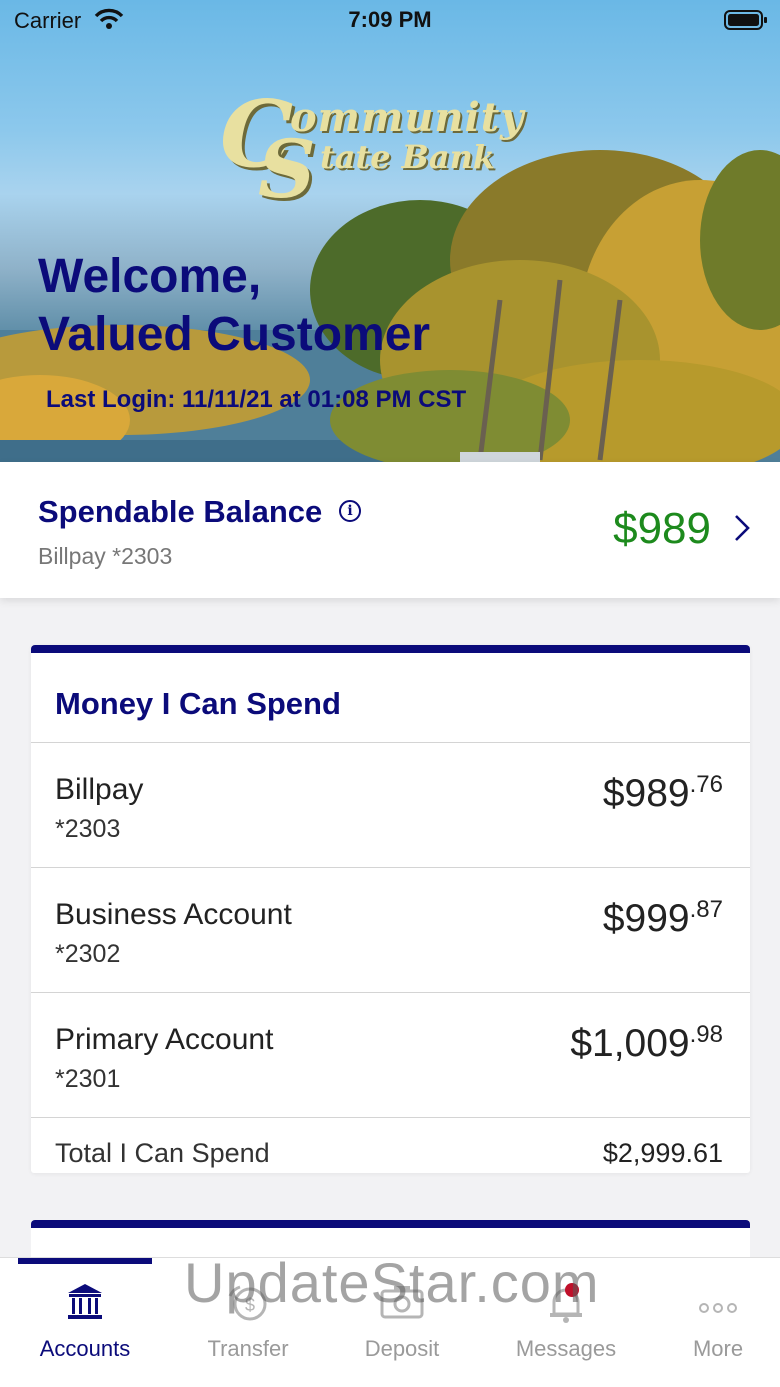  What do you see at coordinates (718, 1308) in the screenshot?
I see `more-icon` at bounding box center [718, 1308].